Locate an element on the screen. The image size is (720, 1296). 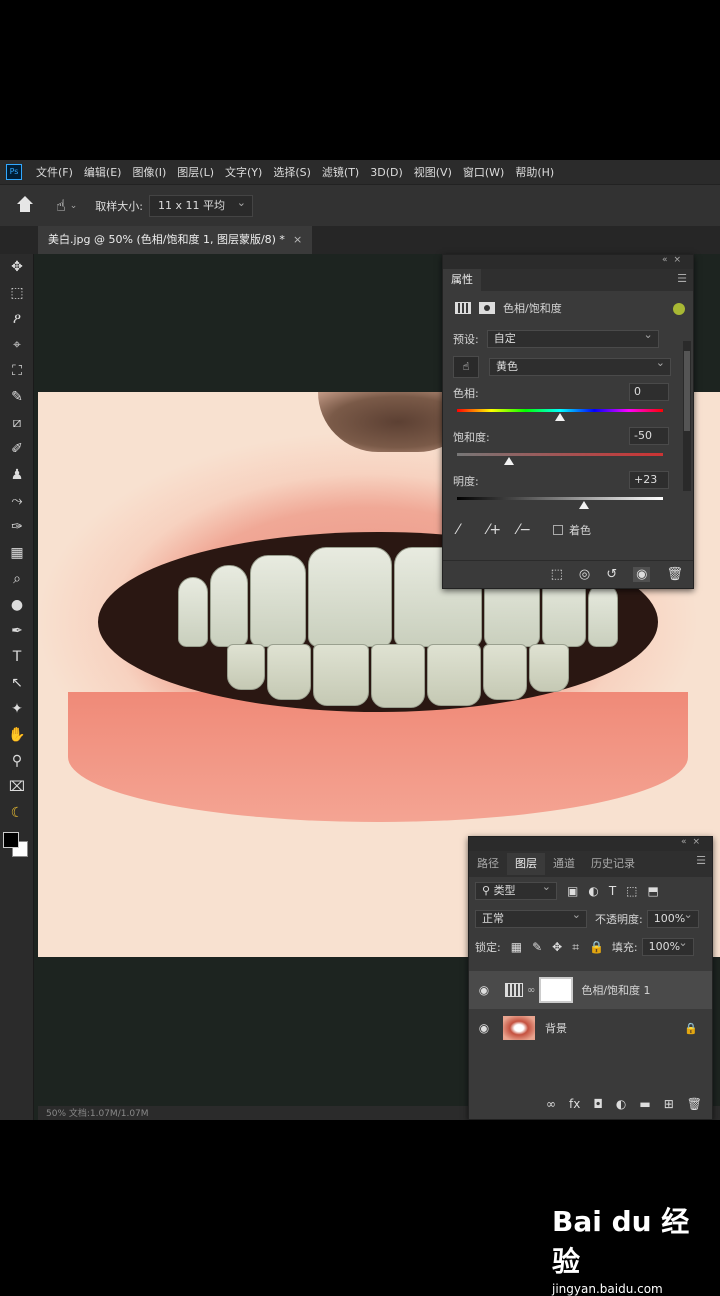
menu-layer: 图层(L) is located at coordinates (195, 172).